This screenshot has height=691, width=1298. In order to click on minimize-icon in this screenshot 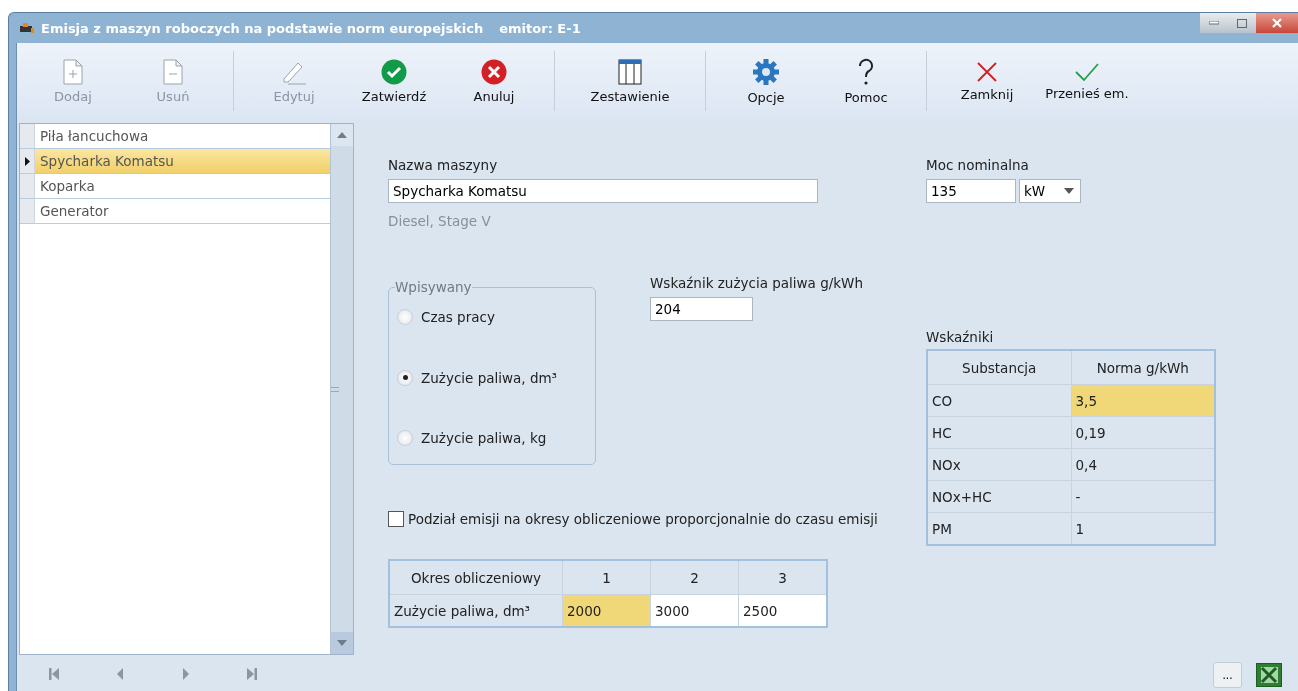, I will do `click(1214, 23)`.